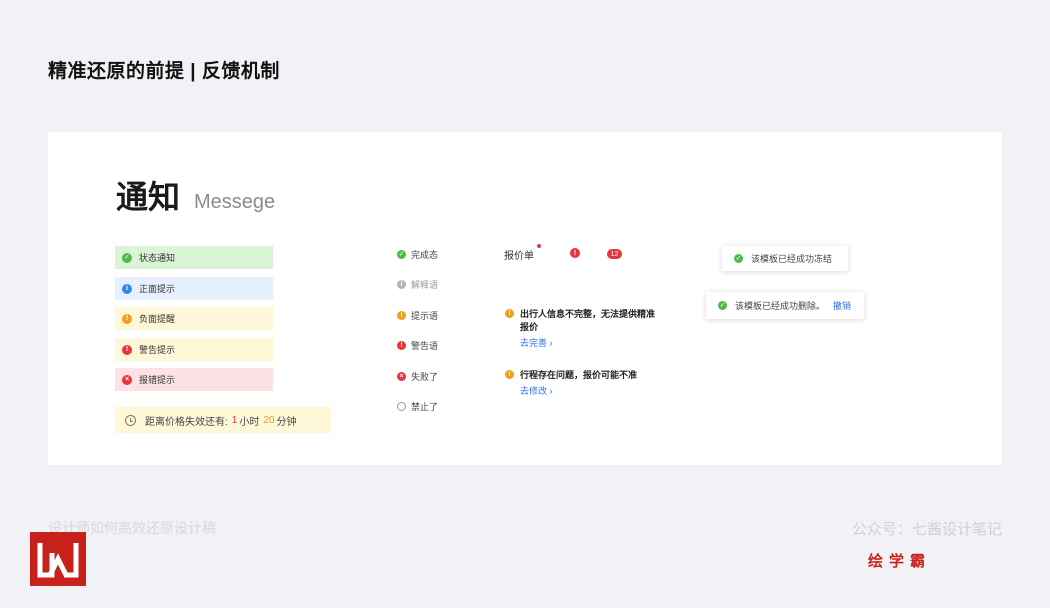 This screenshot has height=608, width=1050. I want to click on timer-minute-unit: 分钟, so click(286, 422).